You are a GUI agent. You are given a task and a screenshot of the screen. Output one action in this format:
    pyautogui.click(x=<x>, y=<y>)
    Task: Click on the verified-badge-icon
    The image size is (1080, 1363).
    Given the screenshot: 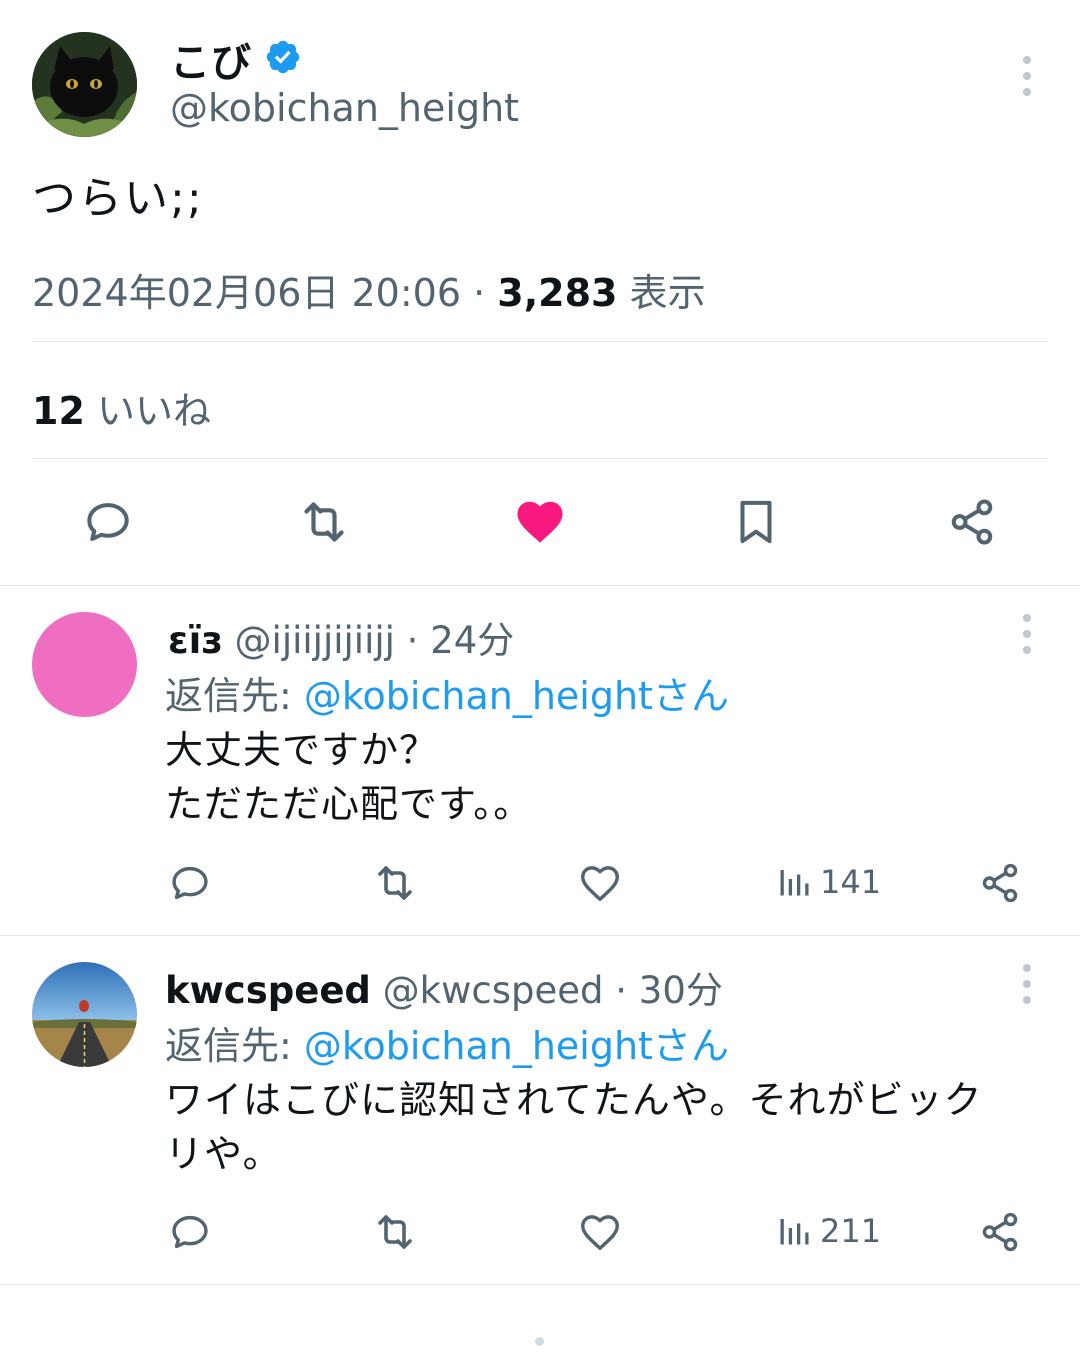 What is the action you would take?
    pyautogui.click(x=283, y=57)
    